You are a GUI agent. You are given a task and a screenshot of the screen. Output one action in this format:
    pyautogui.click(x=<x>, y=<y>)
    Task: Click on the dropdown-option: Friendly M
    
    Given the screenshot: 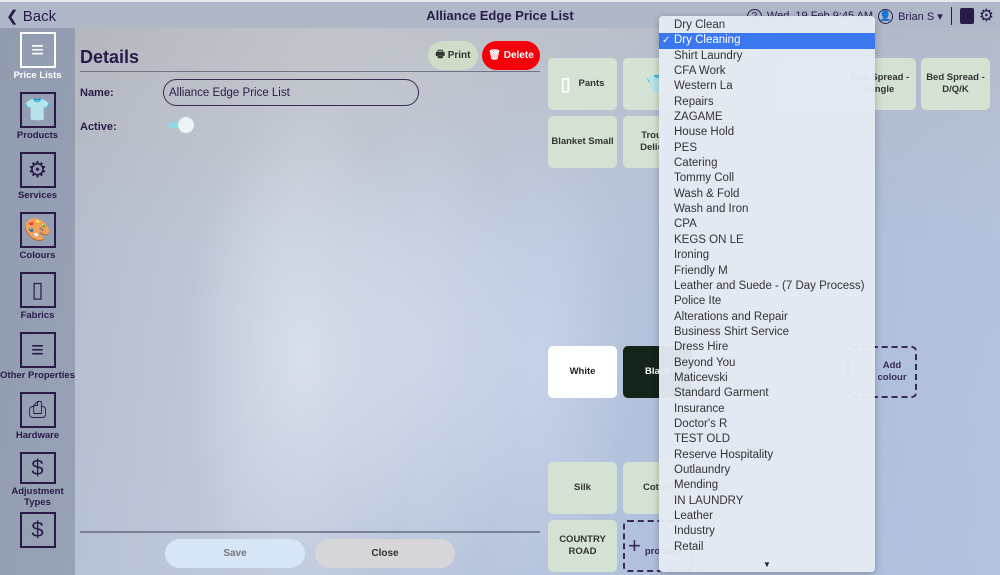 What is the action you would take?
    pyautogui.click(x=767, y=271)
    